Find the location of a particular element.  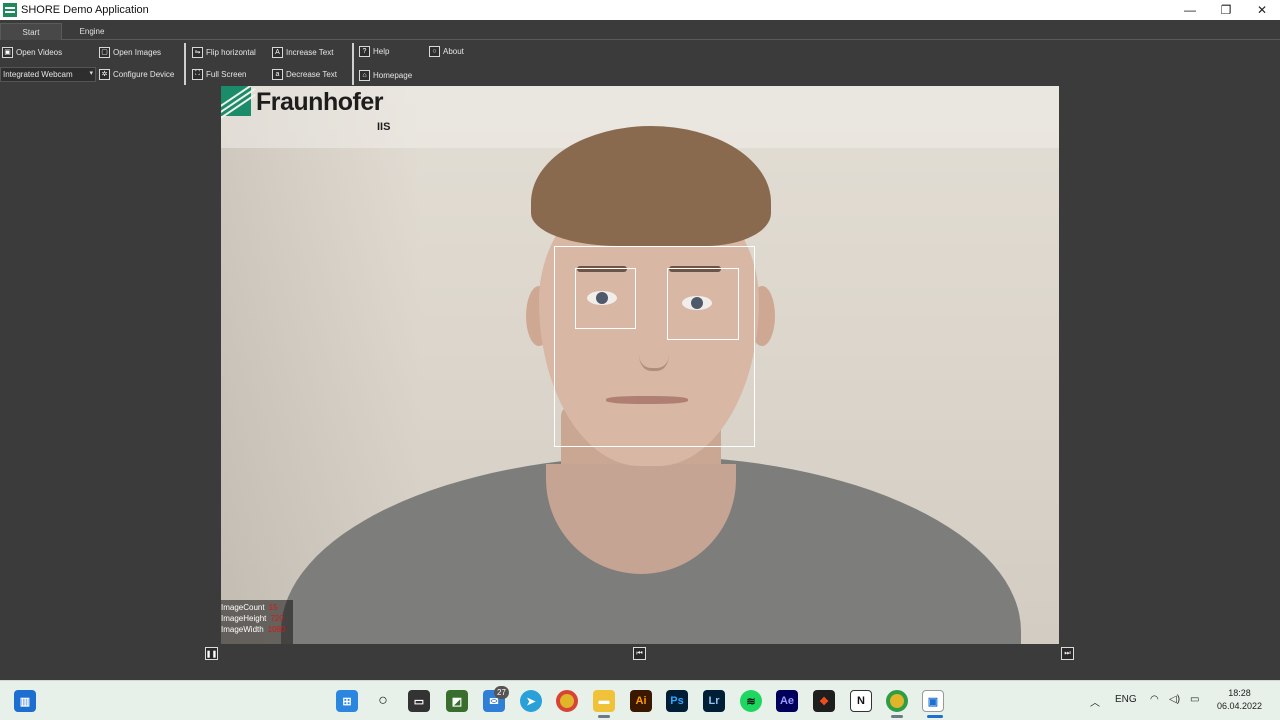

help-icon: ? is located at coordinates (364, 51).